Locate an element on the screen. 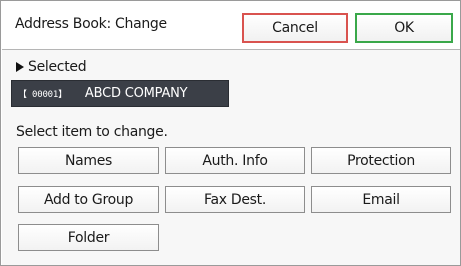 The image size is (461, 266). fax-dest-button: Fax Dest. is located at coordinates (235, 199).